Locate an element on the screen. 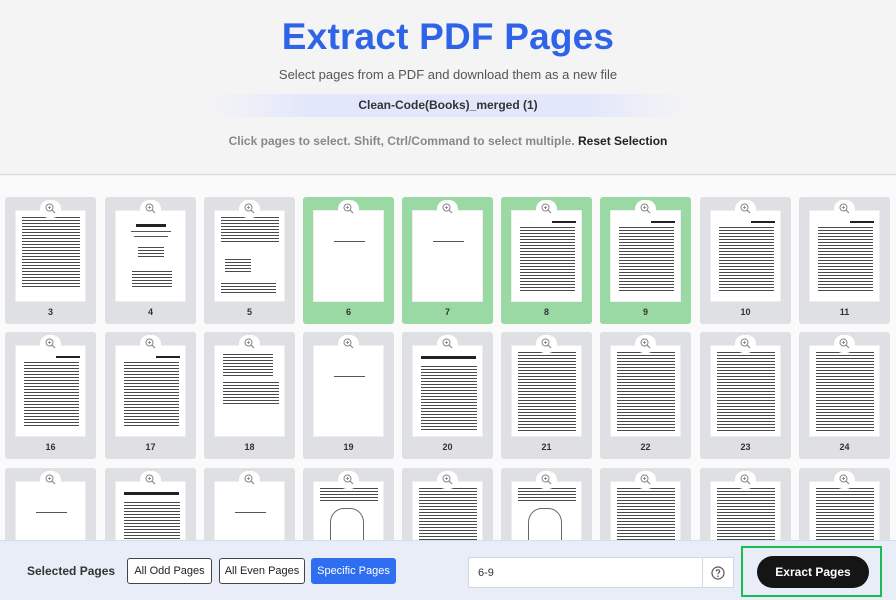 This screenshot has width=896, height=600. page-range-input is located at coordinates (585, 572).